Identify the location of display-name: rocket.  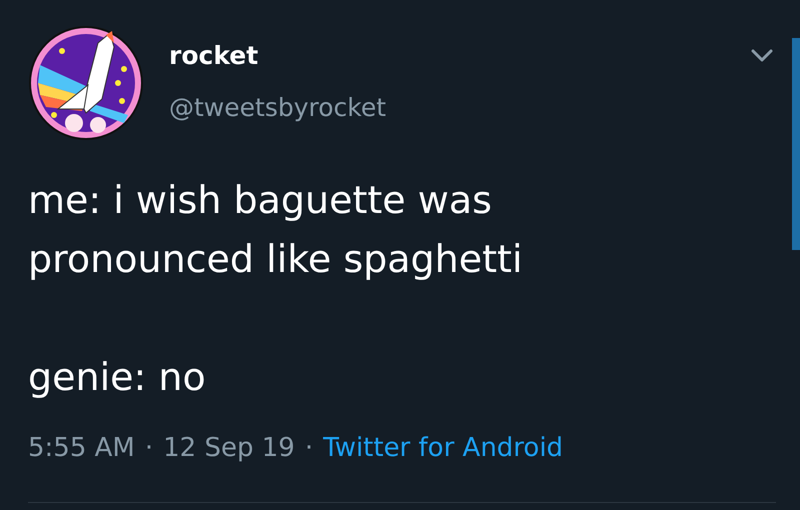
(214, 56).